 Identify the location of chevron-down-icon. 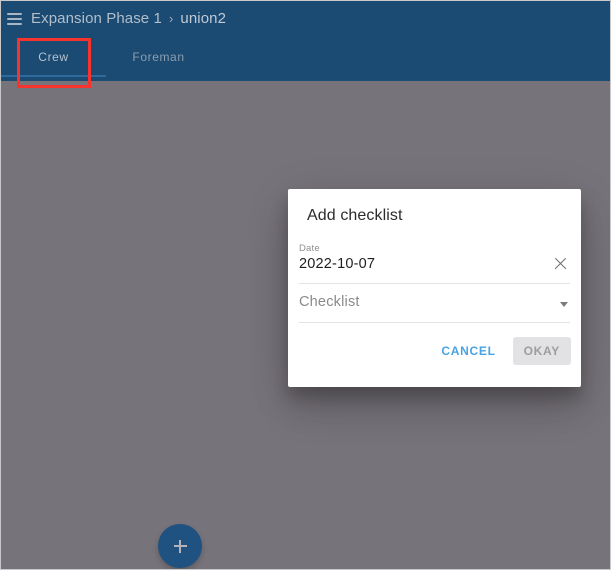
(564, 304).